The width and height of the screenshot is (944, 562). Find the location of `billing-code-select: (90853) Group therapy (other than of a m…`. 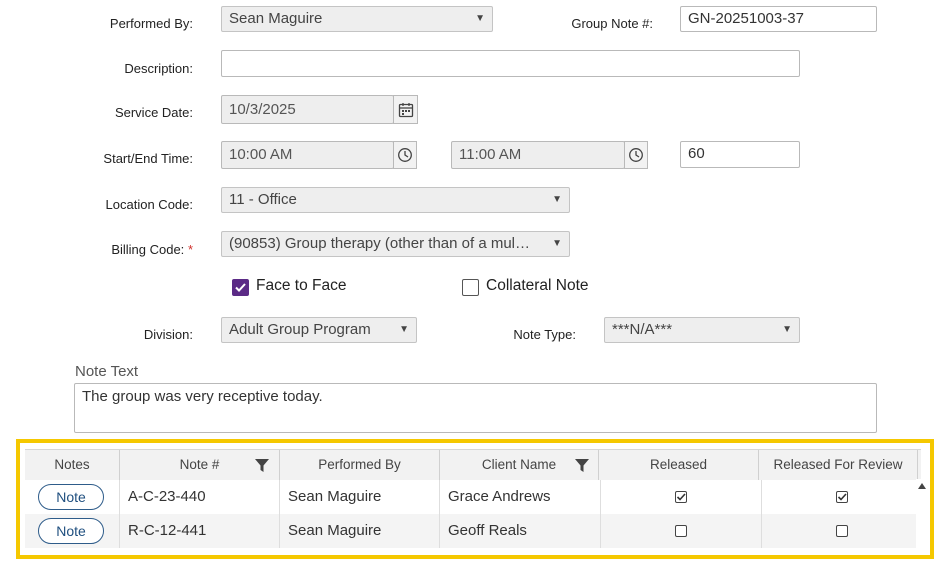

billing-code-select: (90853) Group therapy (other than of a m… is located at coordinates (395, 244).